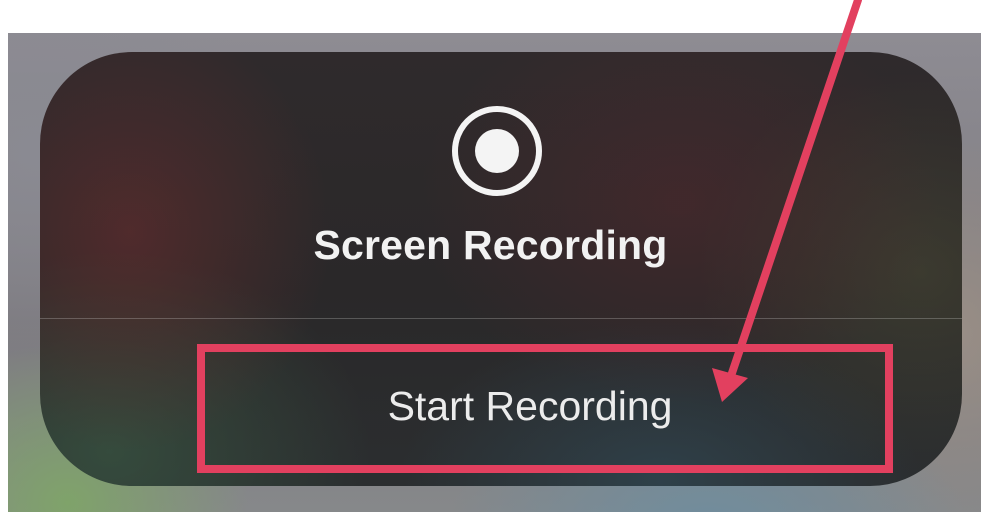 Image resolution: width=981 pixels, height=512 pixels. I want to click on record-icon, so click(497, 151).